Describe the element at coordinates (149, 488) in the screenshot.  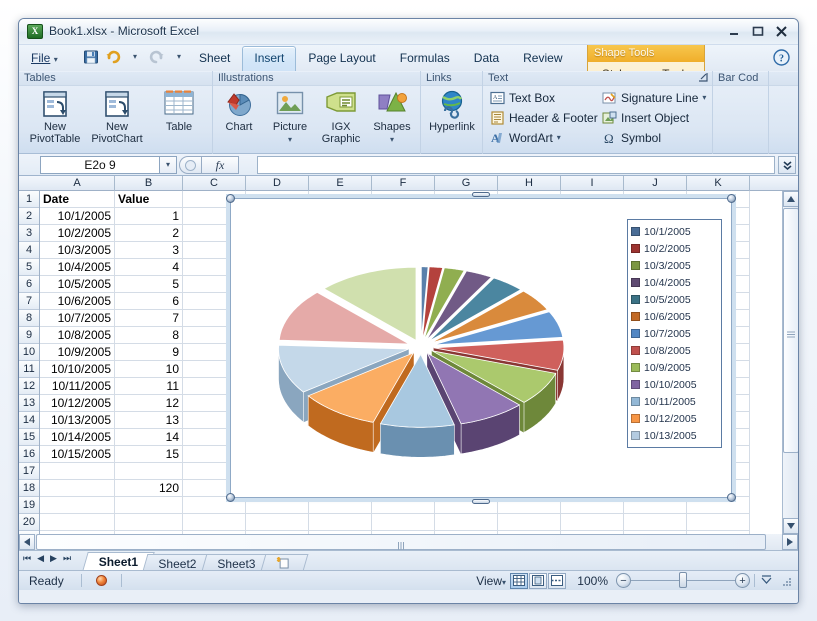
I see `cell-B18: 120` at that location.